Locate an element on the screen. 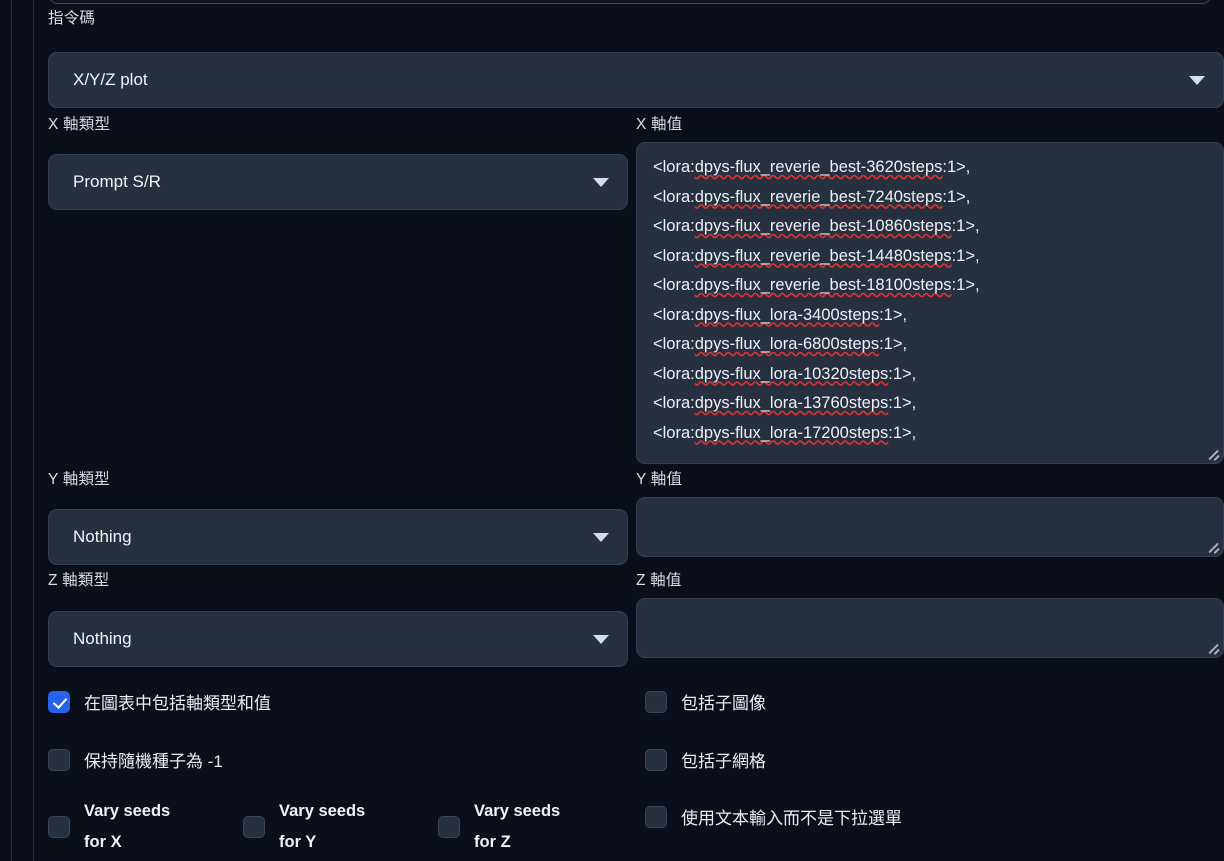 The width and height of the screenshot is (1224, 861). option-vary-seeds-y: Vary seeds for Y is located at coordinates (304, 827).